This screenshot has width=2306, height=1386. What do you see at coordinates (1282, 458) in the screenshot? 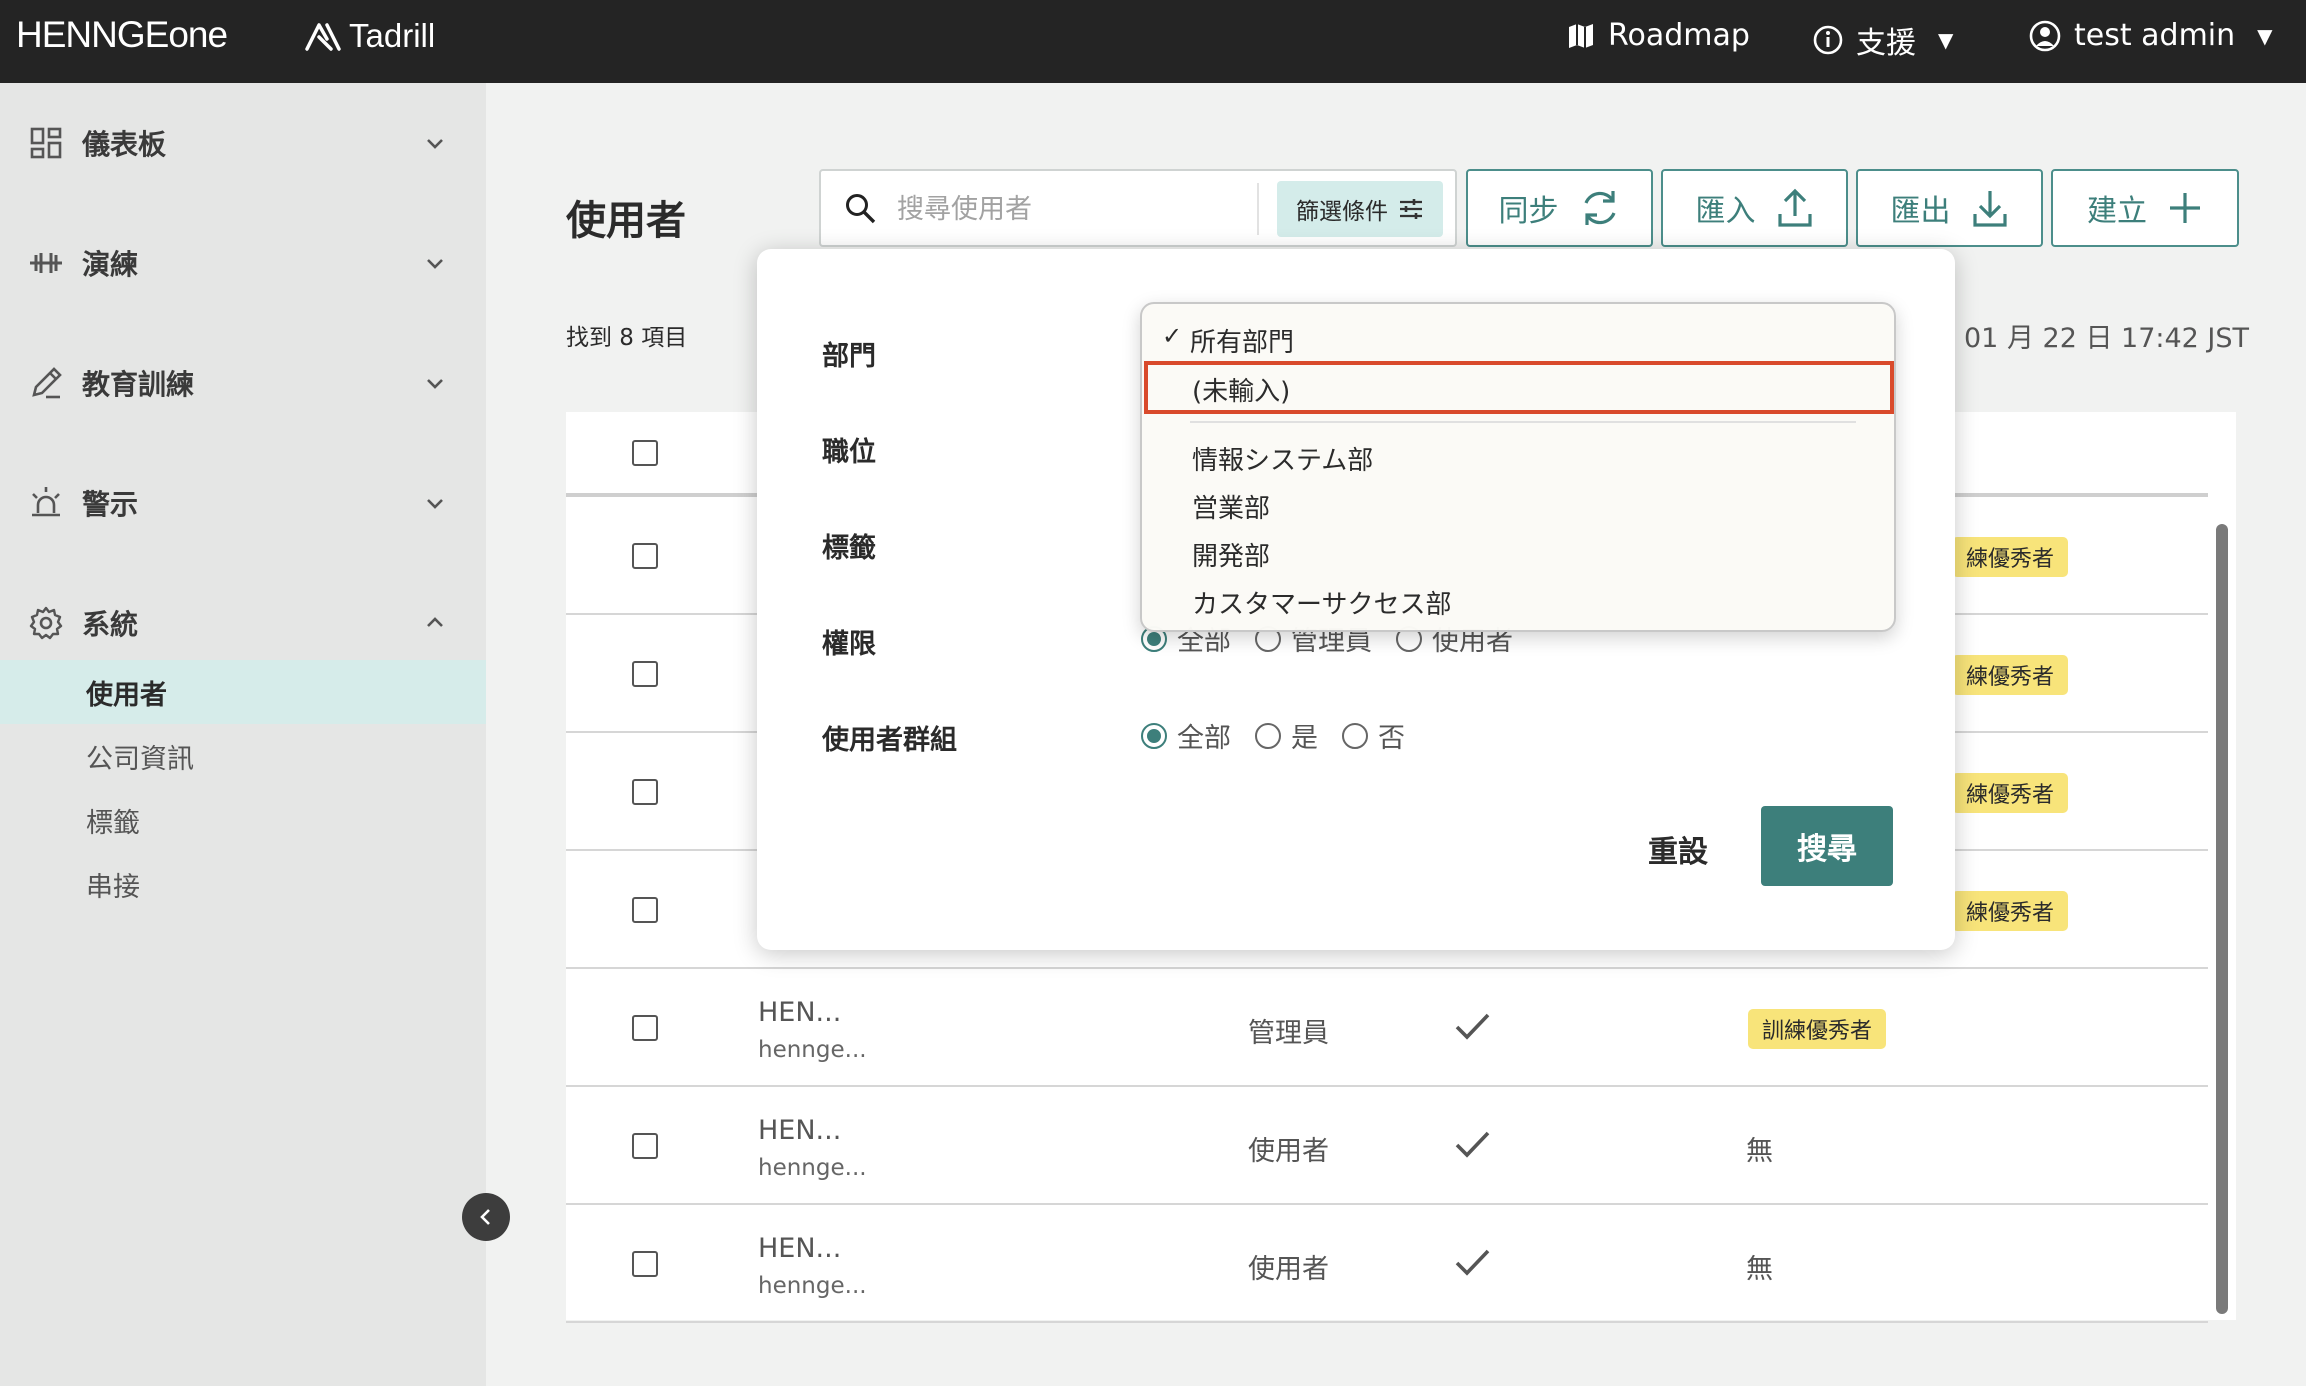
I see `dropdown-option-it-systems: 情報システム部` at bounding box center [1282, 458].